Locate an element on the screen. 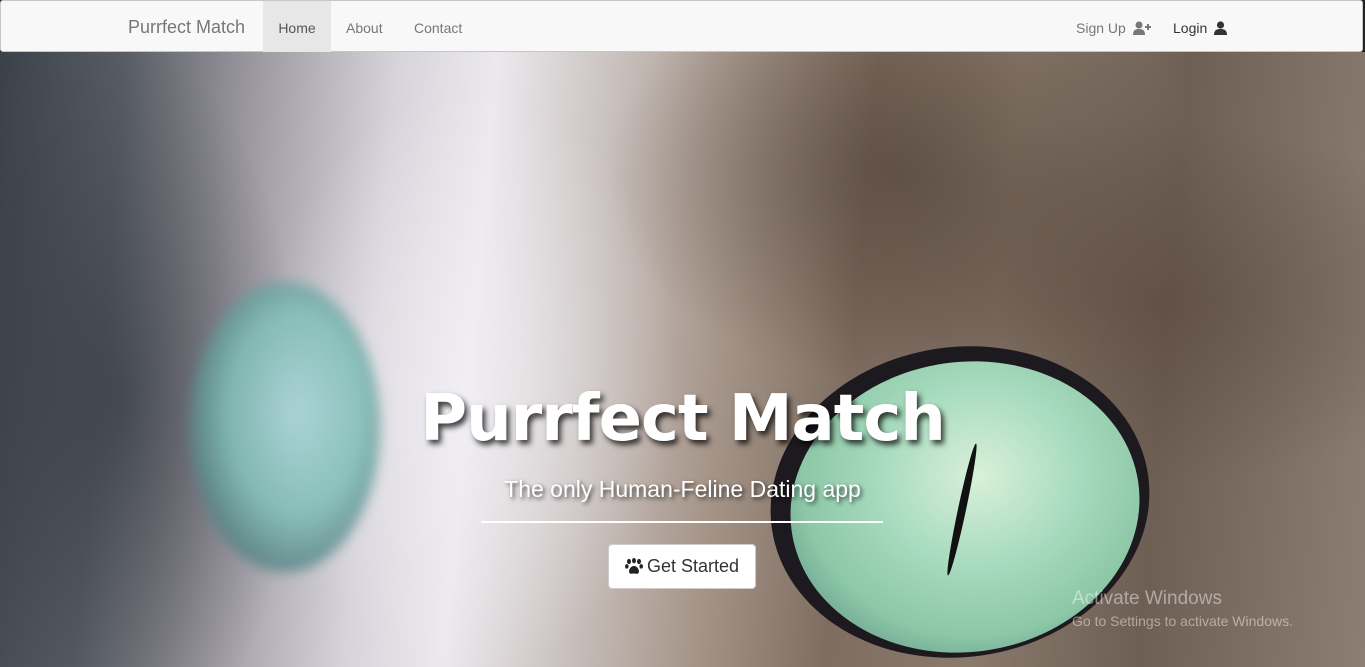 Image resolution: width=1365 pixels, height=667 pixels. nav-about: About is located at coordinates (364, 27).